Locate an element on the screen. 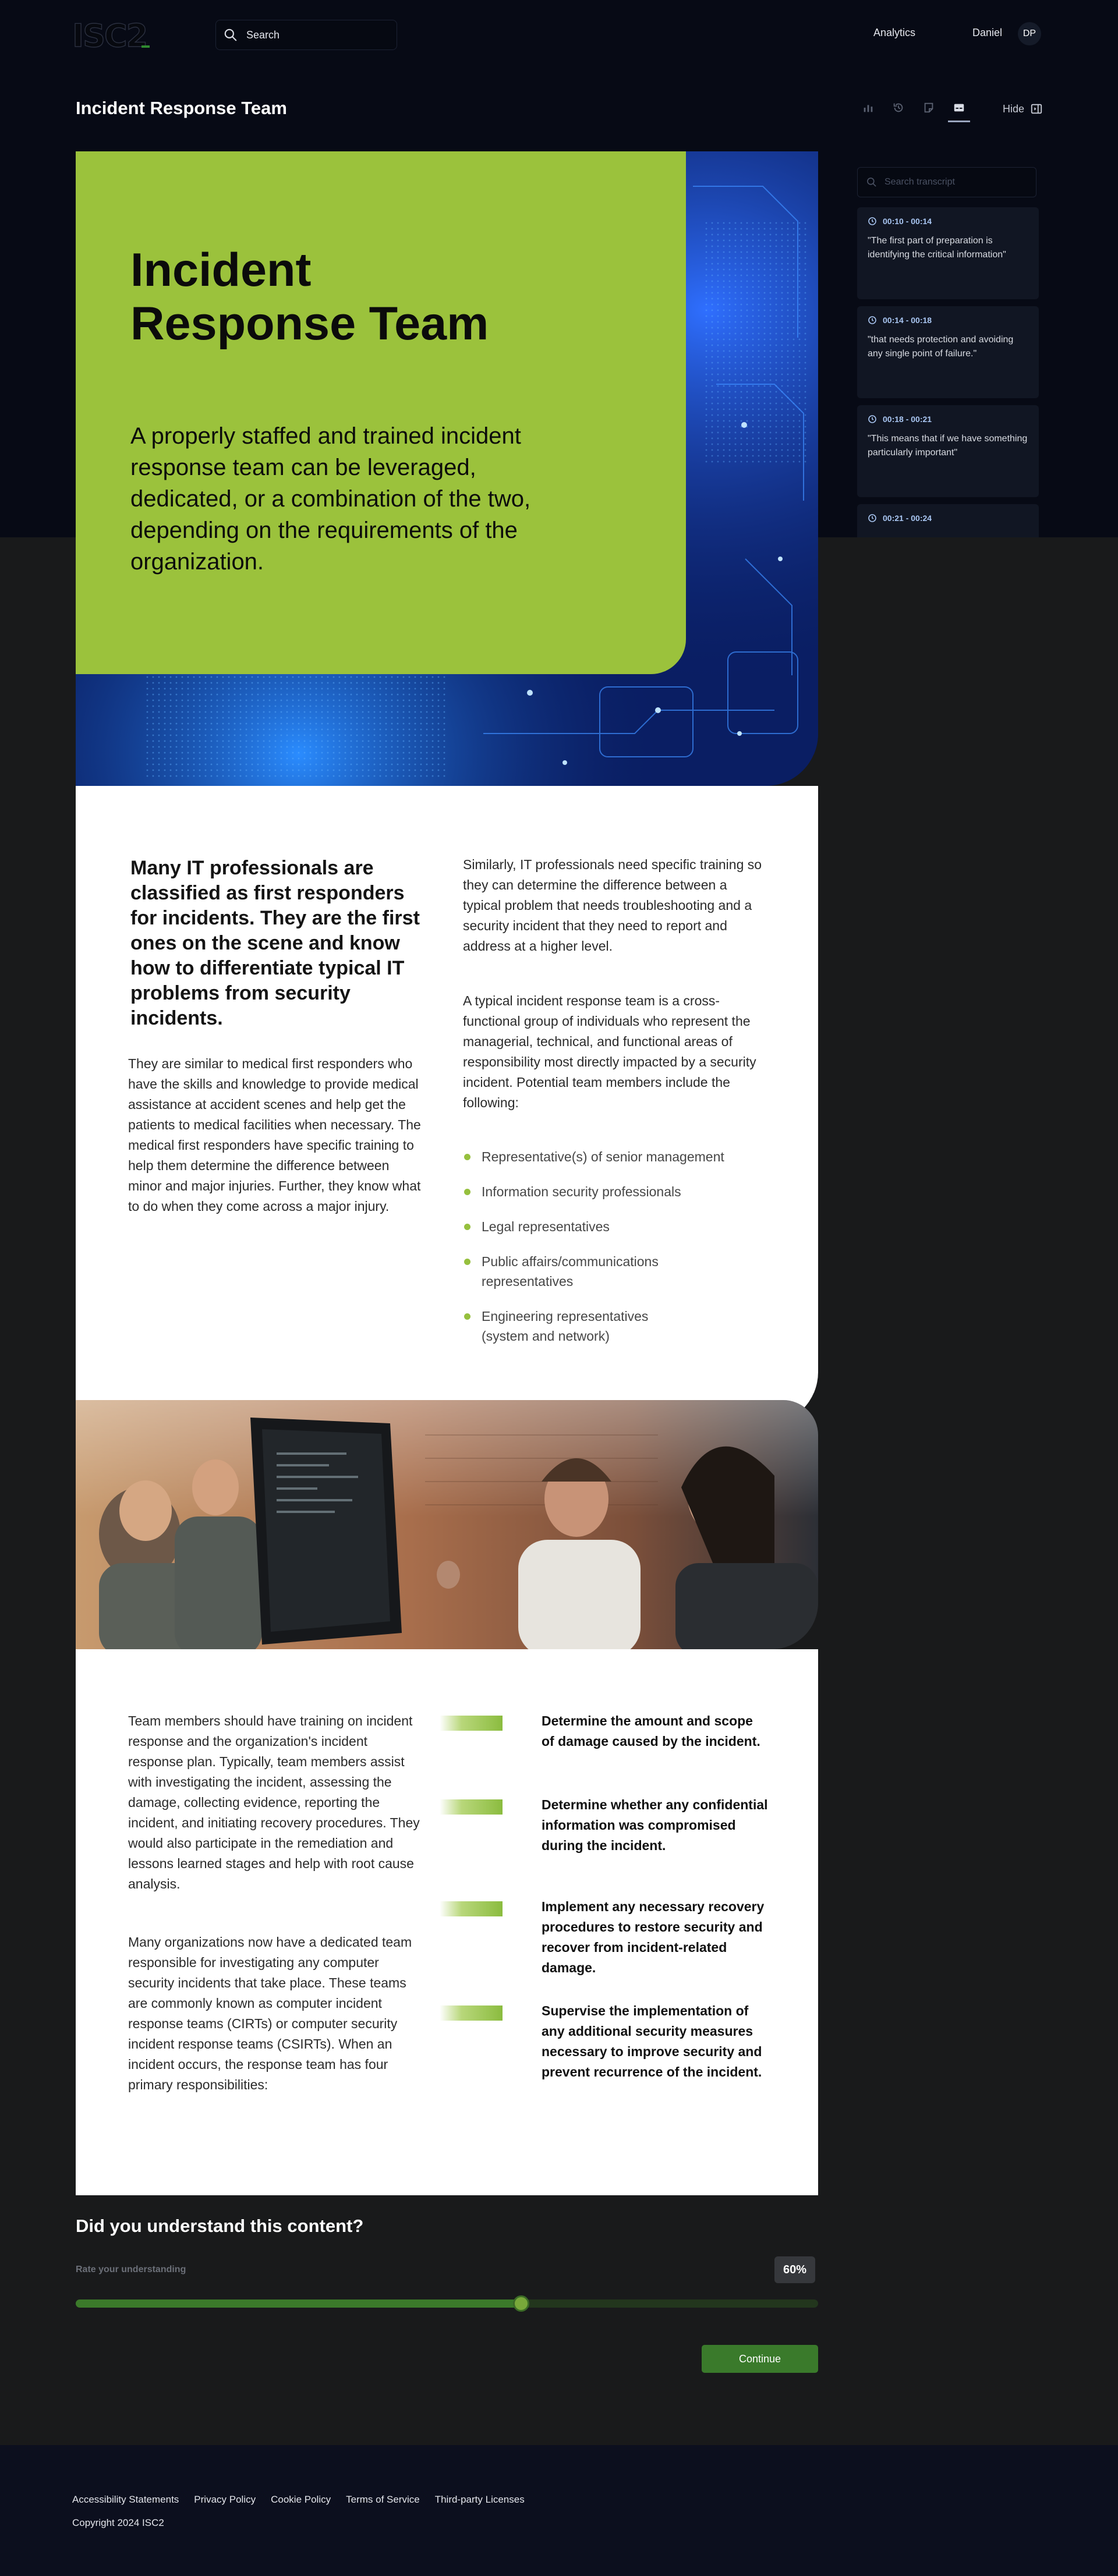 The height and width of the screenshot is (2576, 1118). transcript-search-placeholder: Search transcript is located at coordinates (920, 182).